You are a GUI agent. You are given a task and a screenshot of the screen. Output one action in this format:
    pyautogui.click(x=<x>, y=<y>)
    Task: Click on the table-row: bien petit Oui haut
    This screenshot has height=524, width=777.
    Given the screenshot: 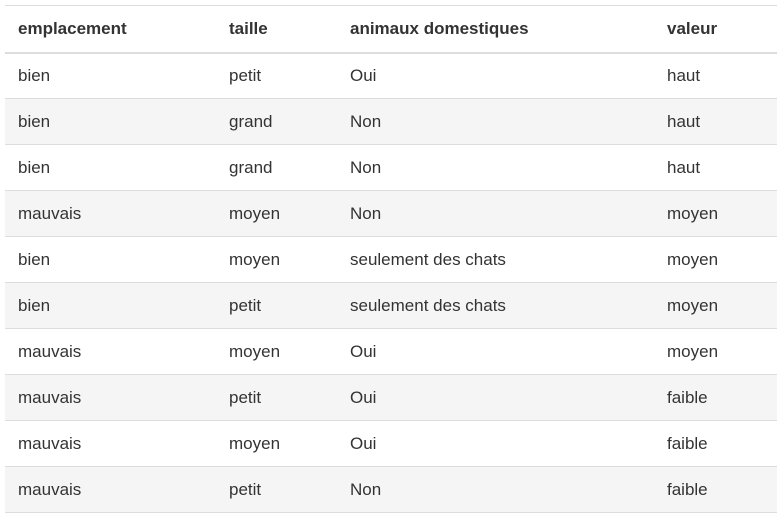 What is the action you would take?
    pyautogui.click(x=391, y=76)
    